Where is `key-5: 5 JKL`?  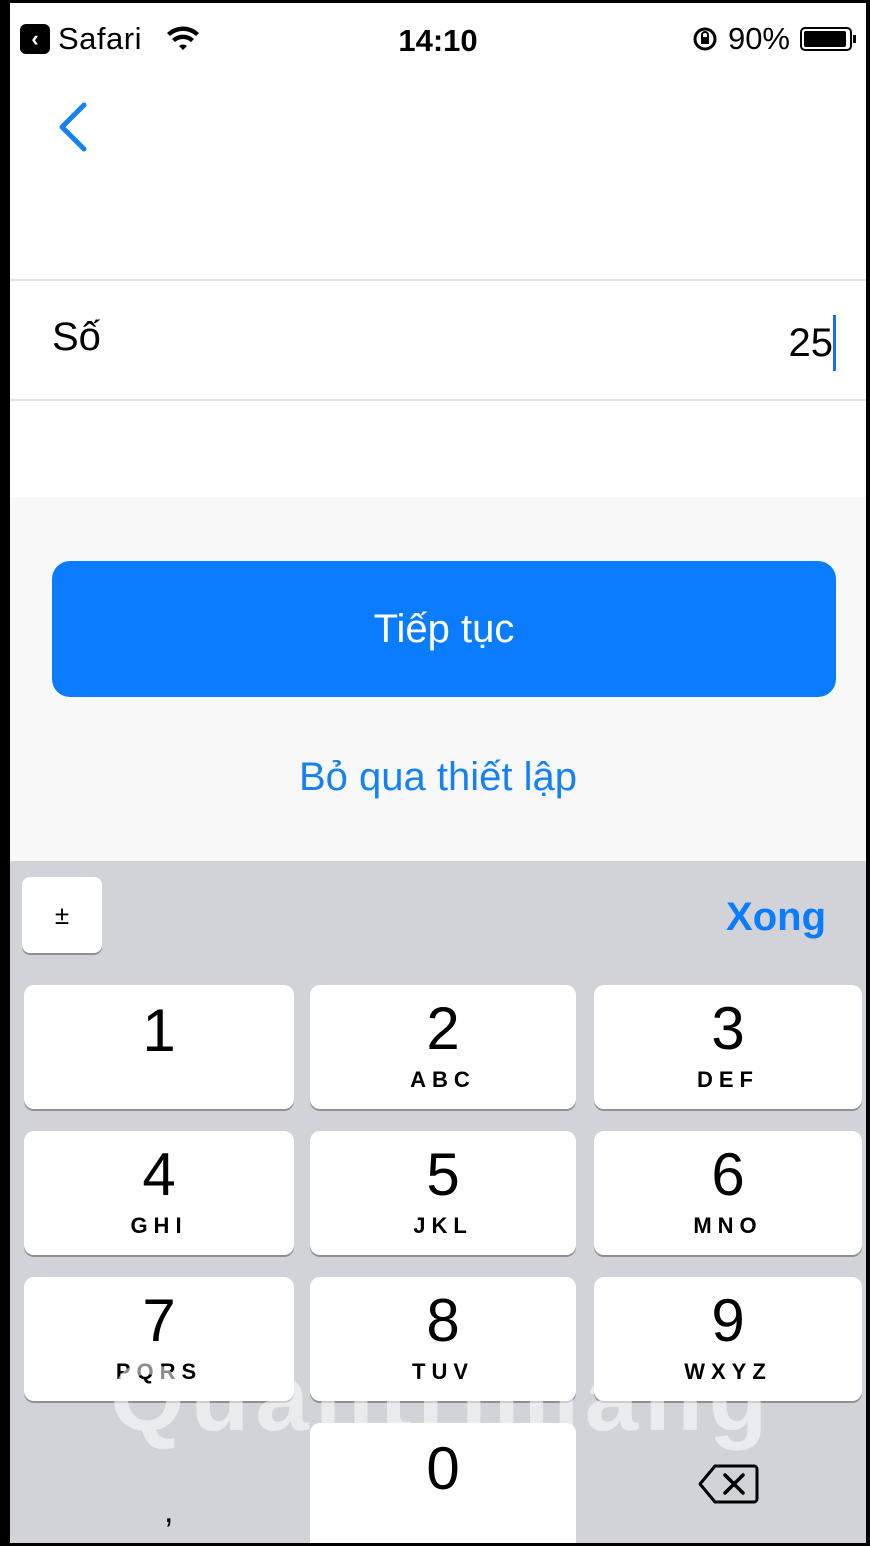
key-5: 5 JKL is located at coordinates (443, 1193).